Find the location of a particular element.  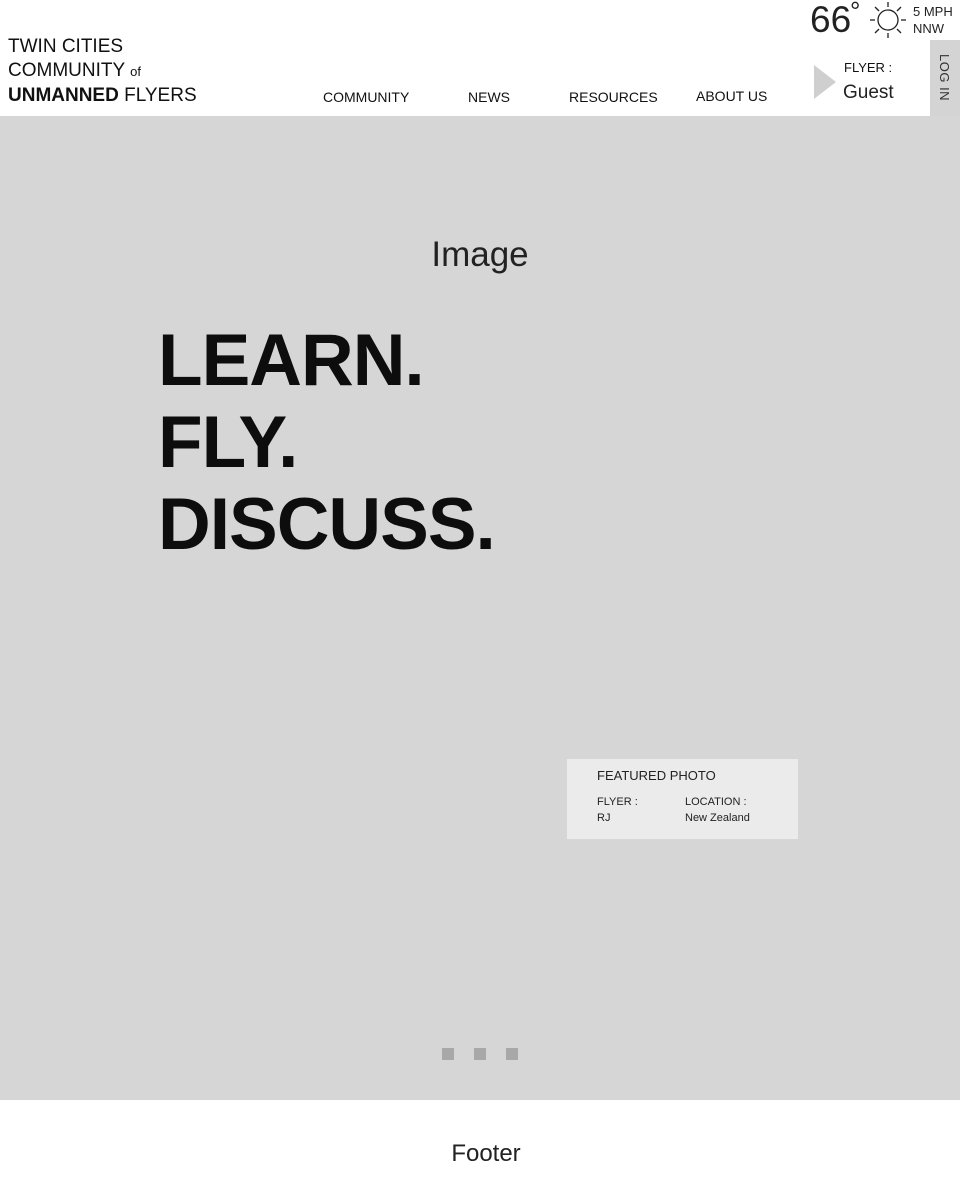

nav-resources: RESOURCES is located at coordinates (613, 97).